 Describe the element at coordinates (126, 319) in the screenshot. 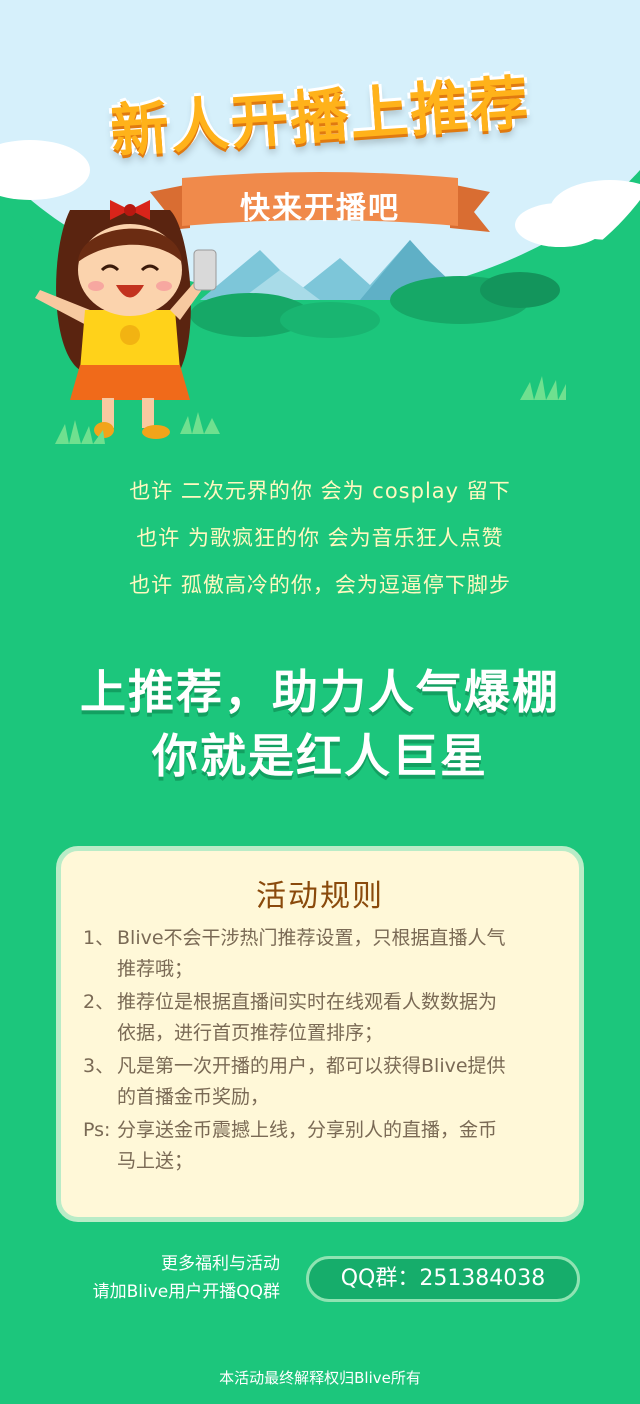

I see `girl-mascot-illustration` at that location.